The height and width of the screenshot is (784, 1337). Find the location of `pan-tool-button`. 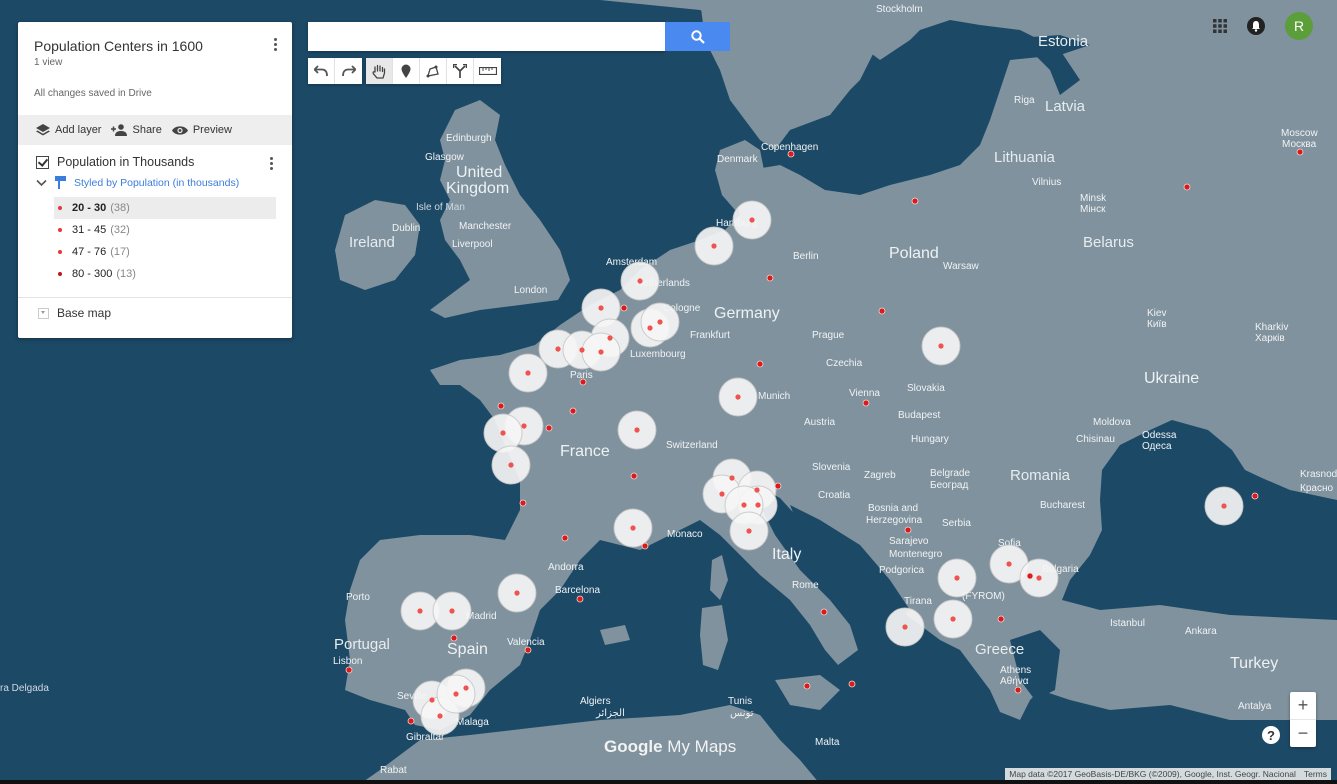

pan-tool-button is located at coordinates (379, 71).